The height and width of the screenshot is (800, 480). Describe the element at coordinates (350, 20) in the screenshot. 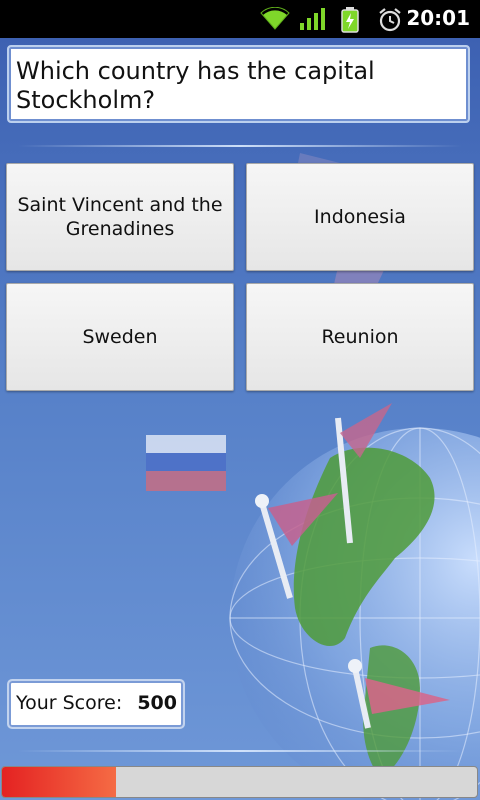

I see `battery-charging-icon` at that location.